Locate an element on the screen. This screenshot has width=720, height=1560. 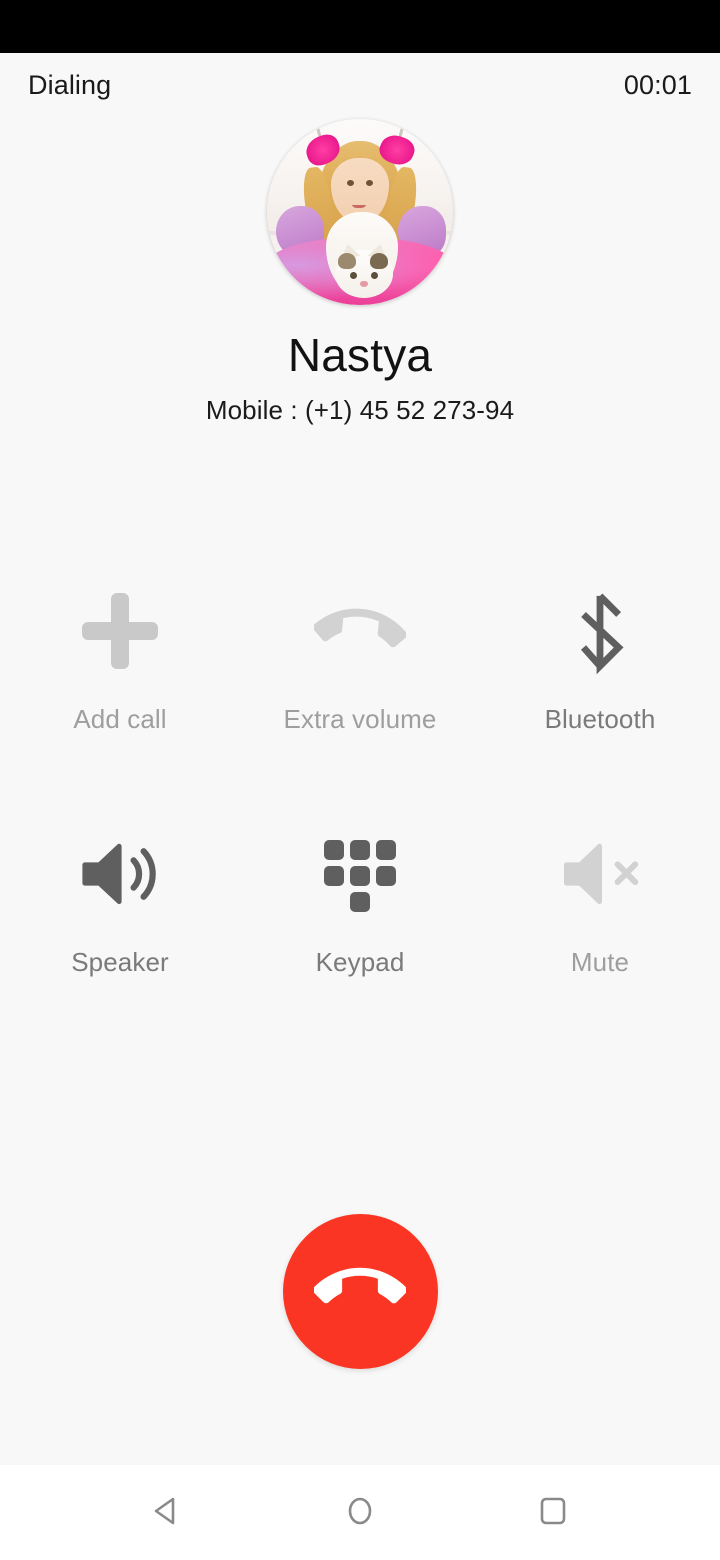
control-add-call: Add call is located at coordinates (120, 655).